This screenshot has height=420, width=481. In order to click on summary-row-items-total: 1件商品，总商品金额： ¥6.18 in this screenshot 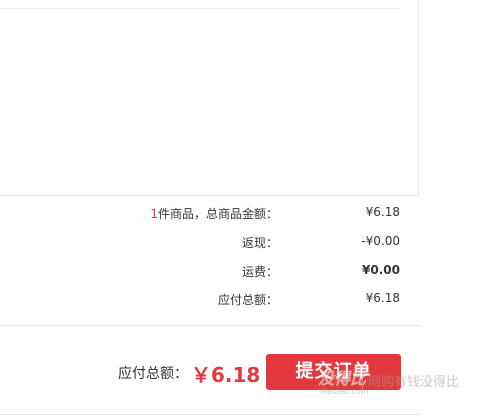, I will do `click(200, 214)`.